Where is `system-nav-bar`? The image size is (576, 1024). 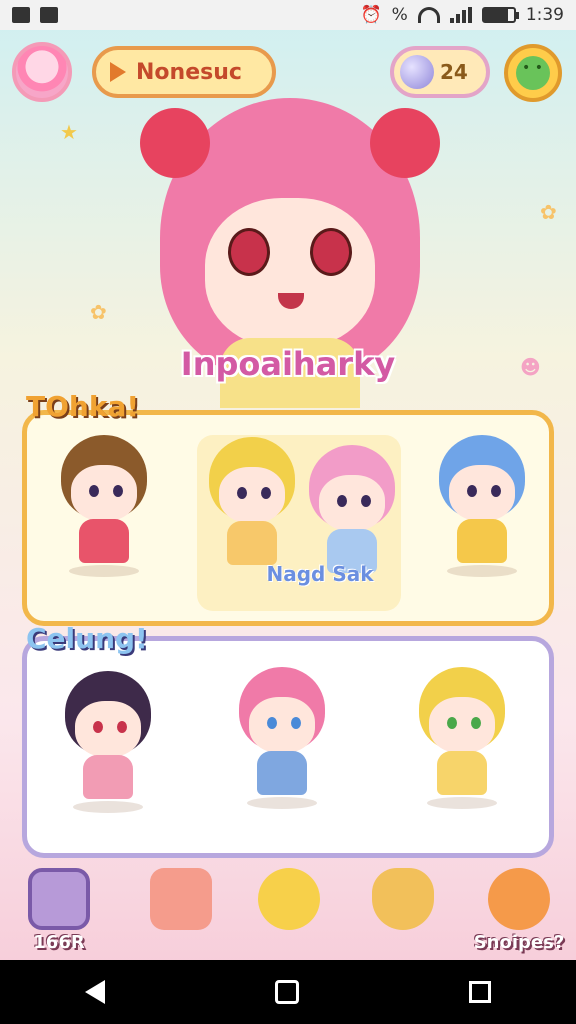 system-nav-bar is located at coordinates (288, 992).